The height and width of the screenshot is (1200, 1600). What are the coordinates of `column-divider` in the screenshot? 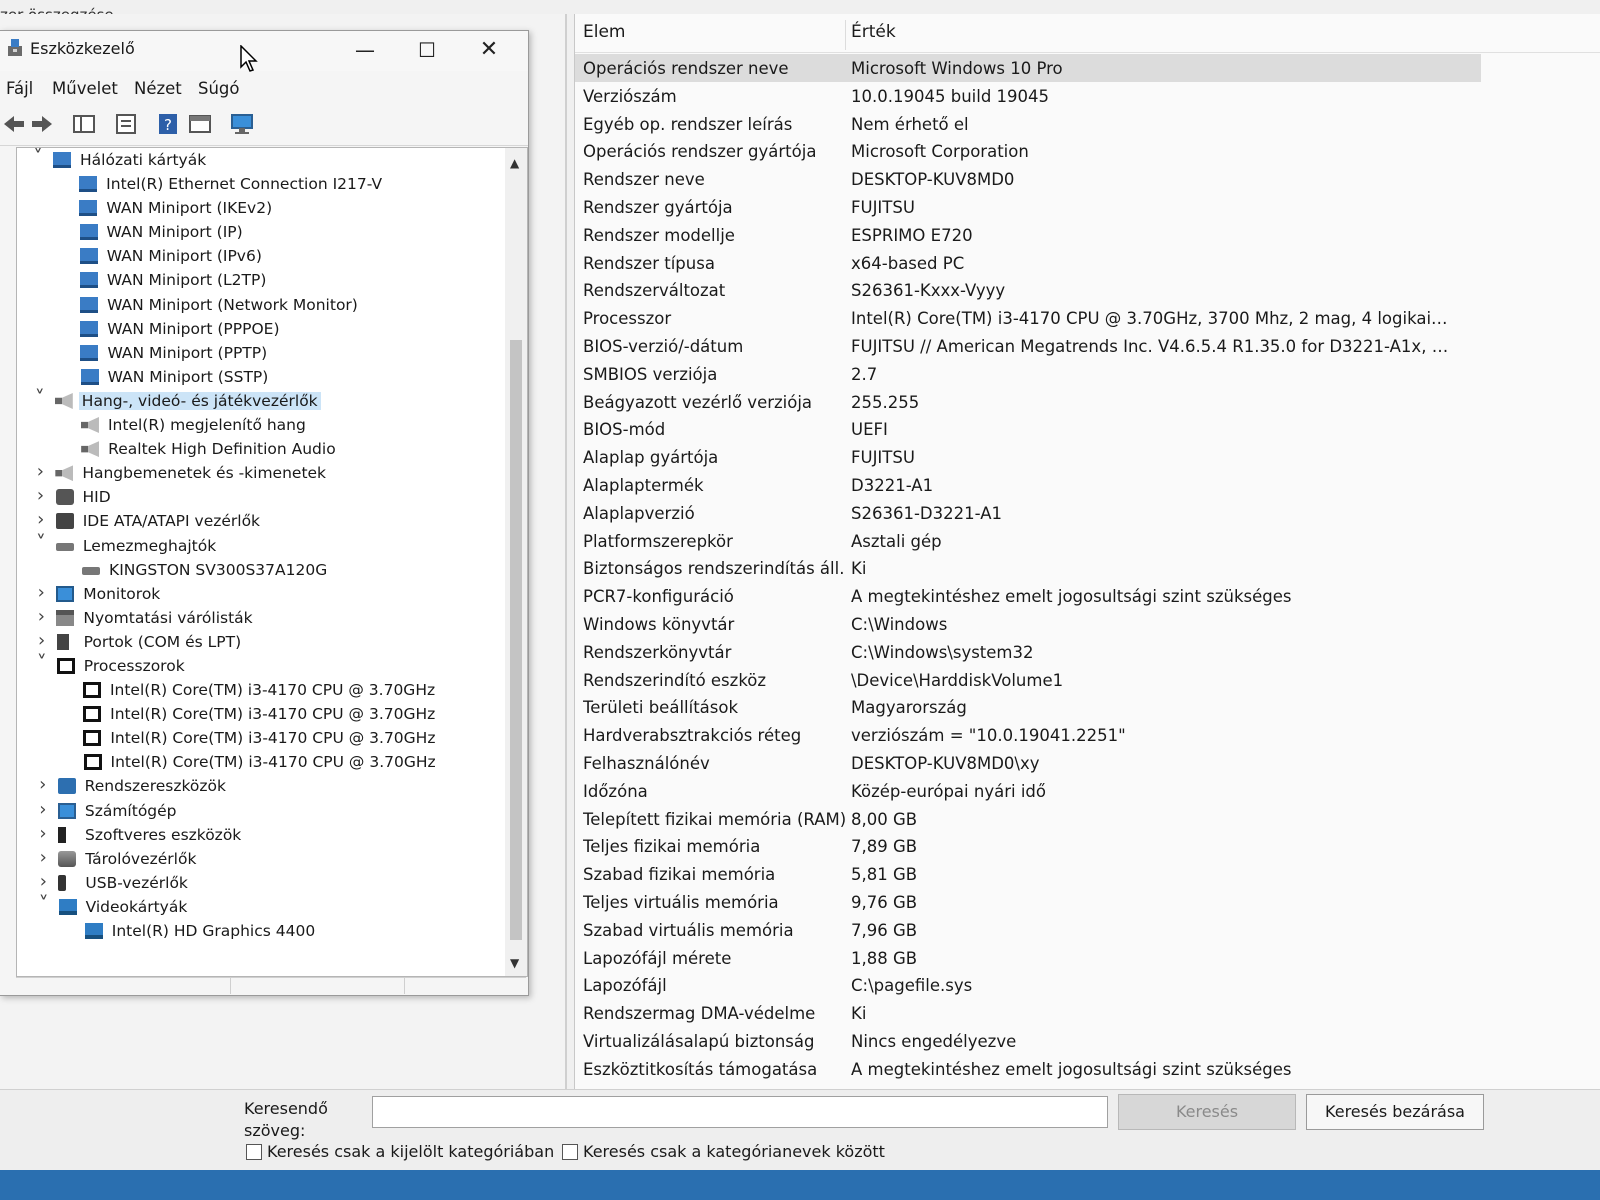 It's located at (845, 35).